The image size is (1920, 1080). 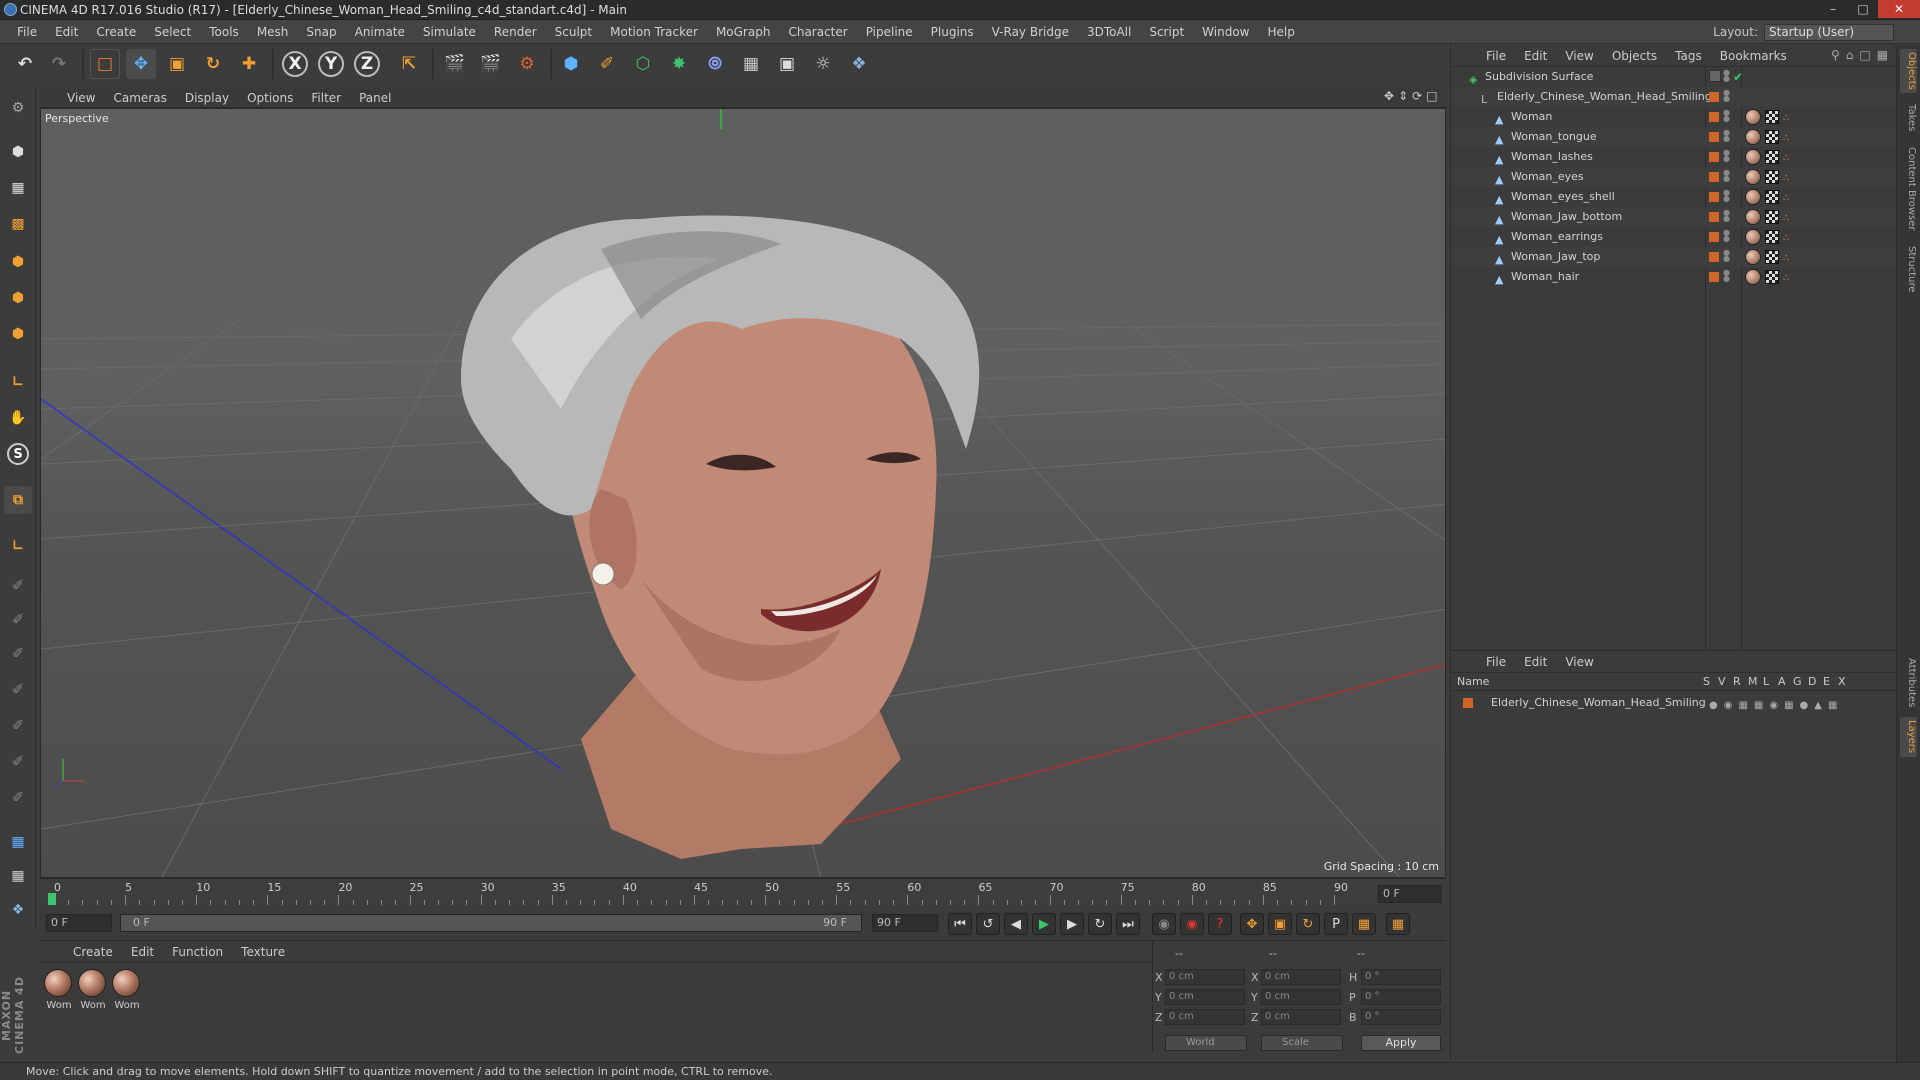 What do you see at coordinates (1030, 32) in the screenshot?
I see `menu-v-ray-bridge: V-Ray Bridge` at bounding box center [1030, 32].